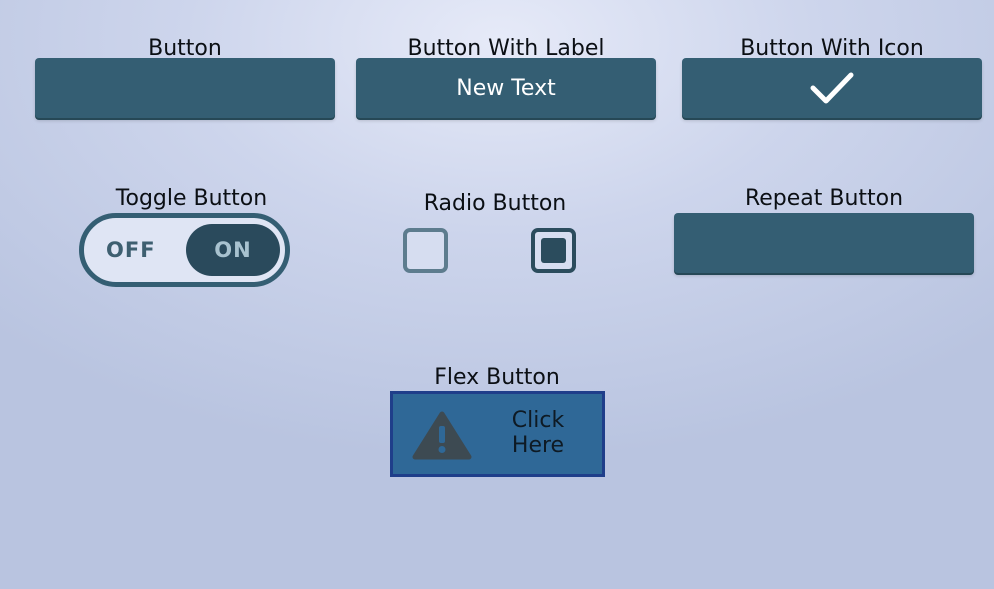  I want to click on flex-button-text: Click Here, so click(538, 433).